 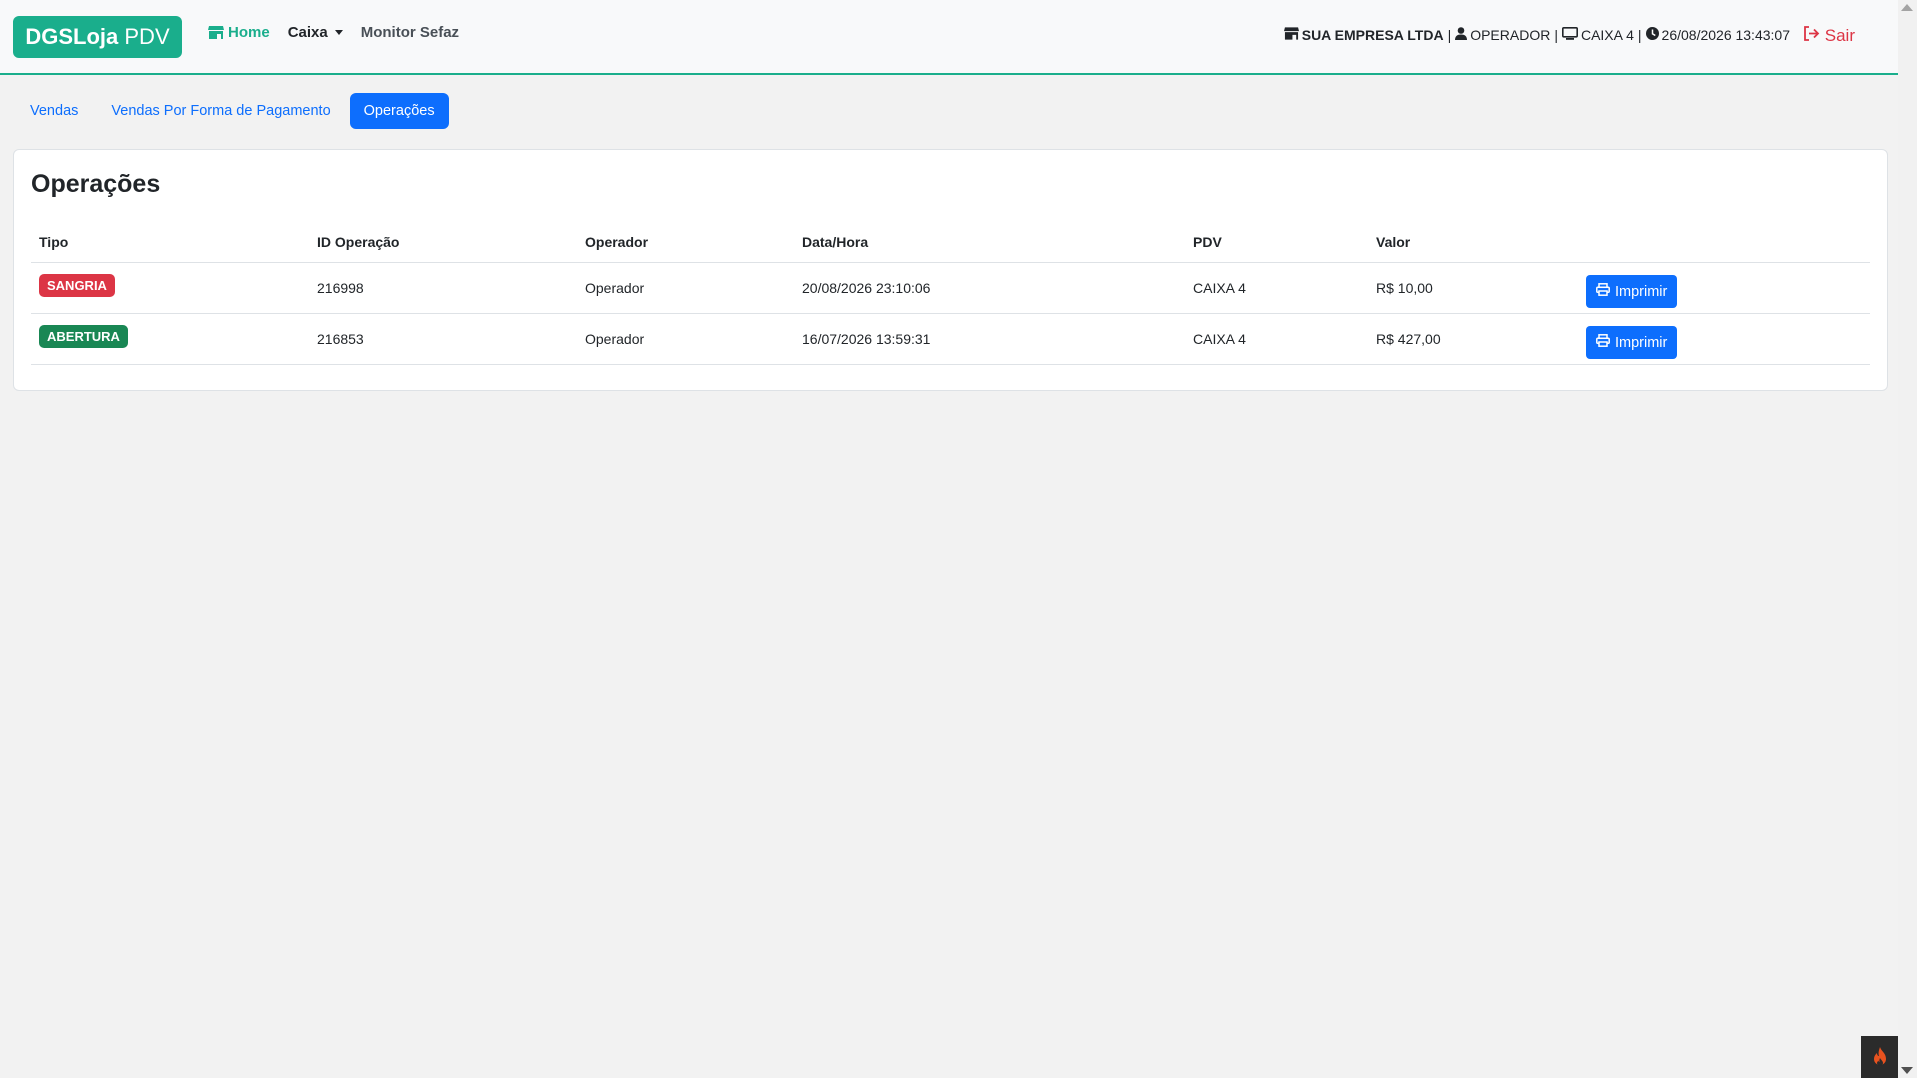 I want to click on nav-home: Home, so click(x=239, y=32).